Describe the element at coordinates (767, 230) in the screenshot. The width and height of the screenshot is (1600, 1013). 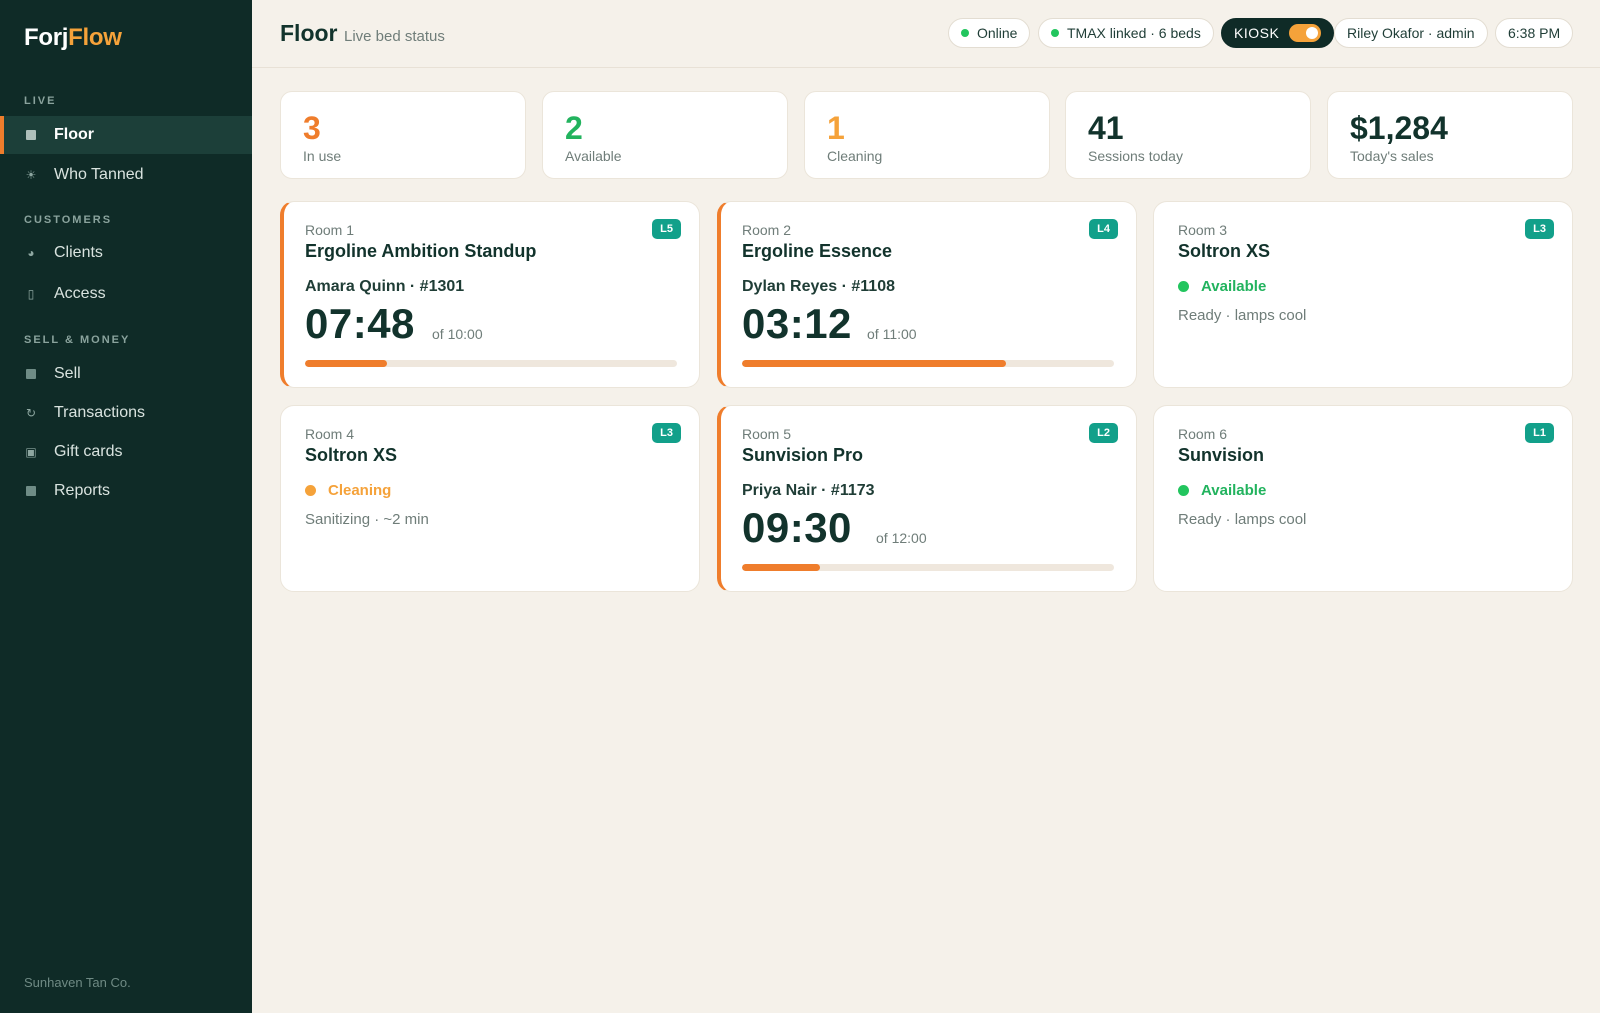
I see `room-name: Room 2` at that location.